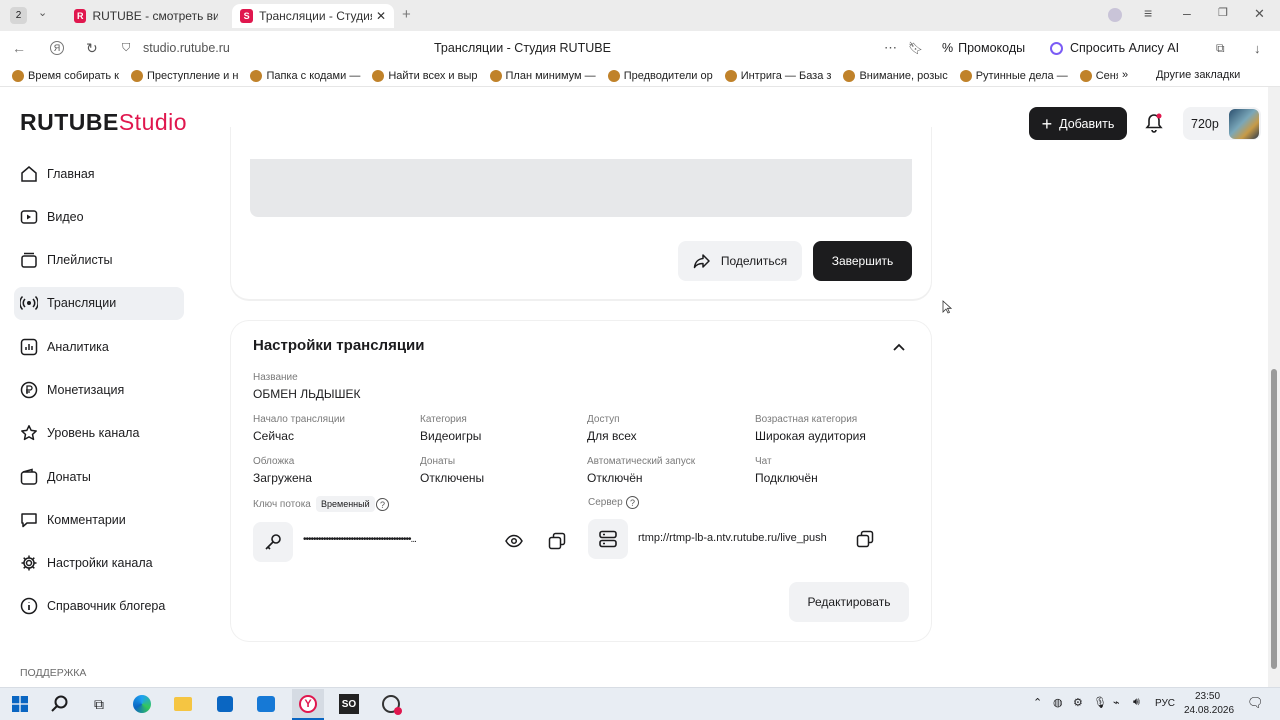  Describe the element at coordinates (339, 345) in the screenshot. I see `settings-title: Настройки трансляции` at that location.